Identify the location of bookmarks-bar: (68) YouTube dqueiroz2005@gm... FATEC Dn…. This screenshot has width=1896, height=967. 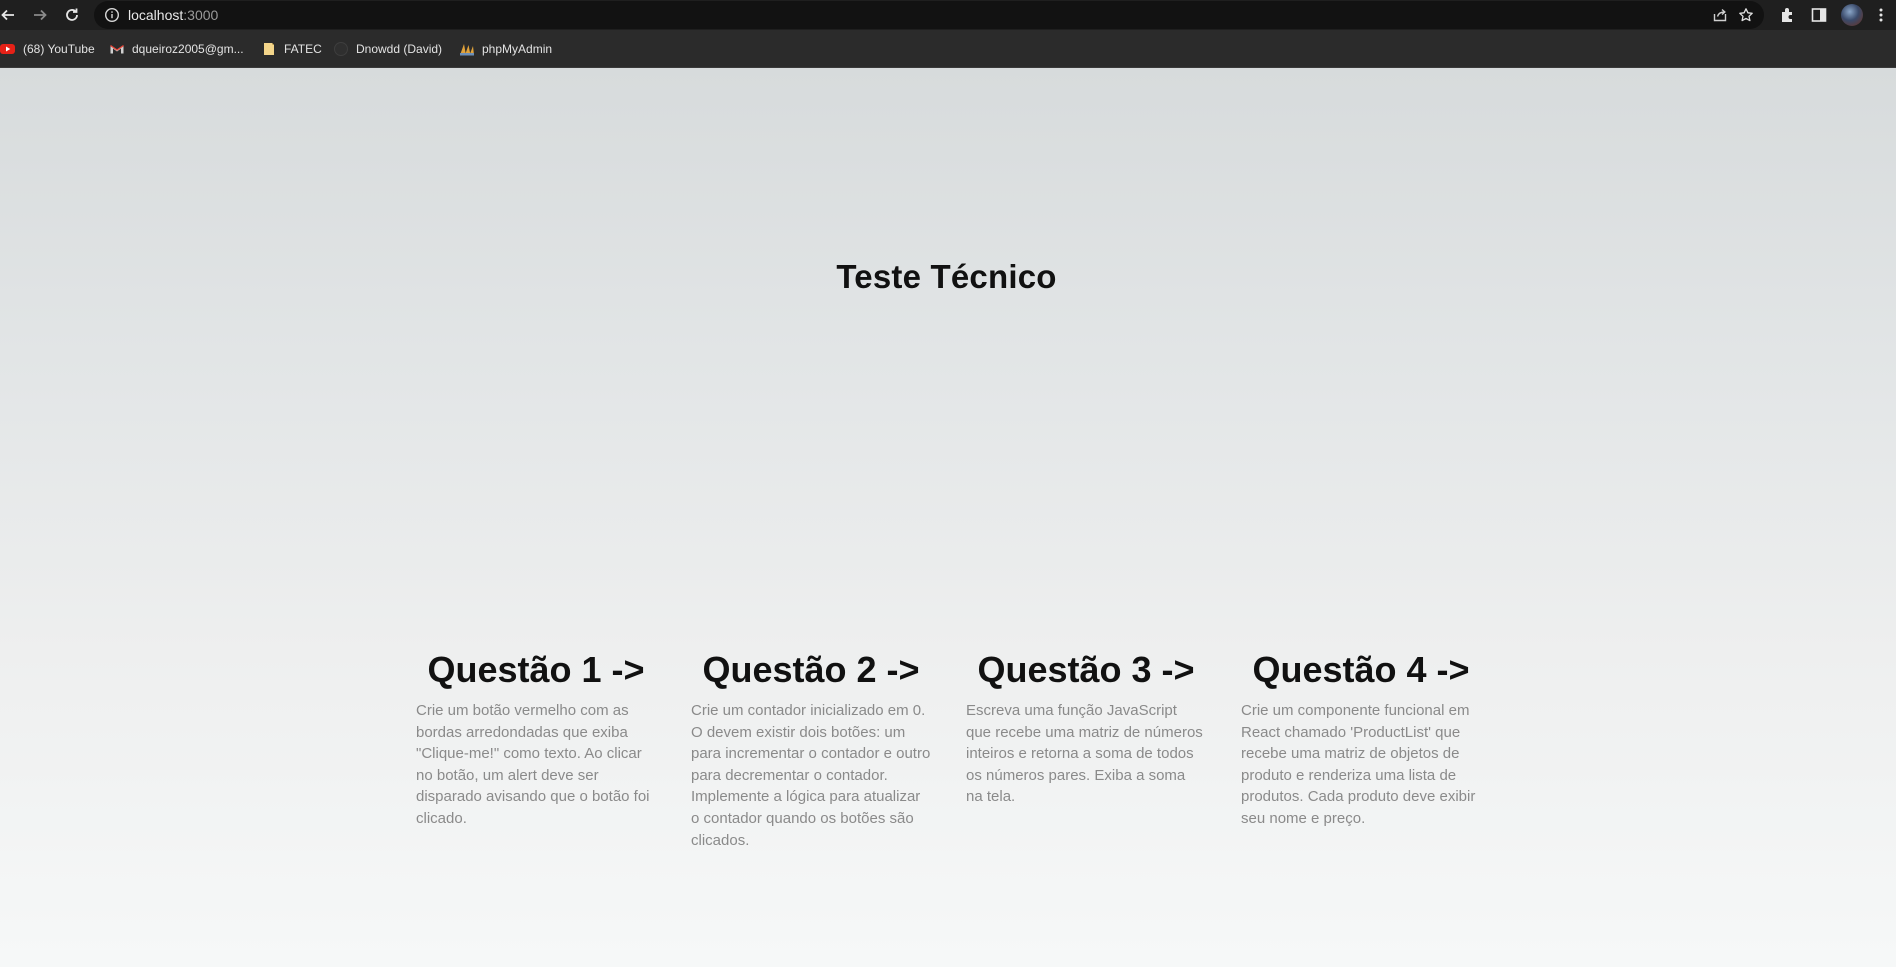
(948, 49).